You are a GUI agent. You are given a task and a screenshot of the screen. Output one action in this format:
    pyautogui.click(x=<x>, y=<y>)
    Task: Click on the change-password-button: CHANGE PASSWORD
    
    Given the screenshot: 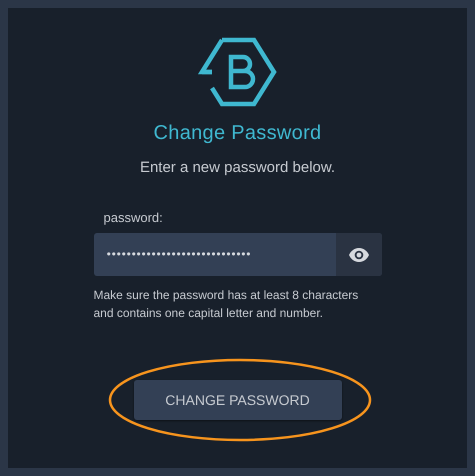 What is the action you would take?
    pyautogui.click(x=238, y=400)
    